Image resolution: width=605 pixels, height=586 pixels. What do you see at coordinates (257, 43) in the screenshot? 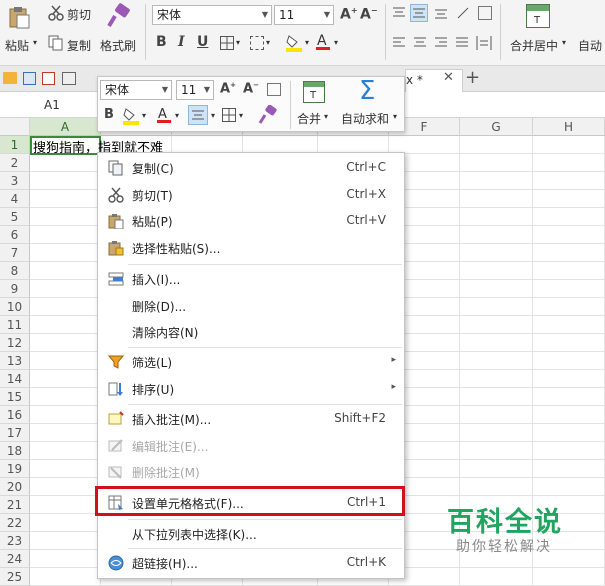
I see `cell-style-icon` at bounding box center [257, 43].